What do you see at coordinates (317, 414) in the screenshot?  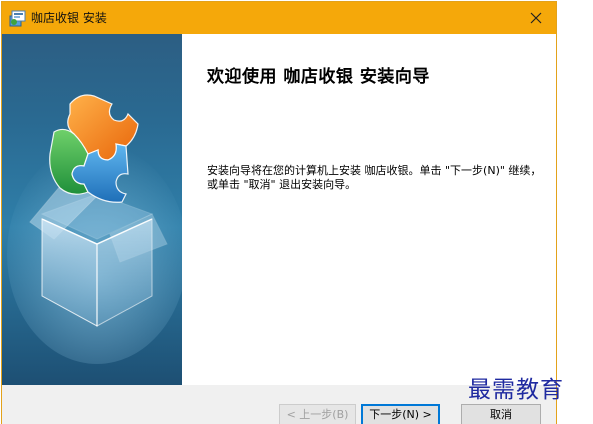 I see `back-button: < 上一步(B)` at bounding box center [317, 414].